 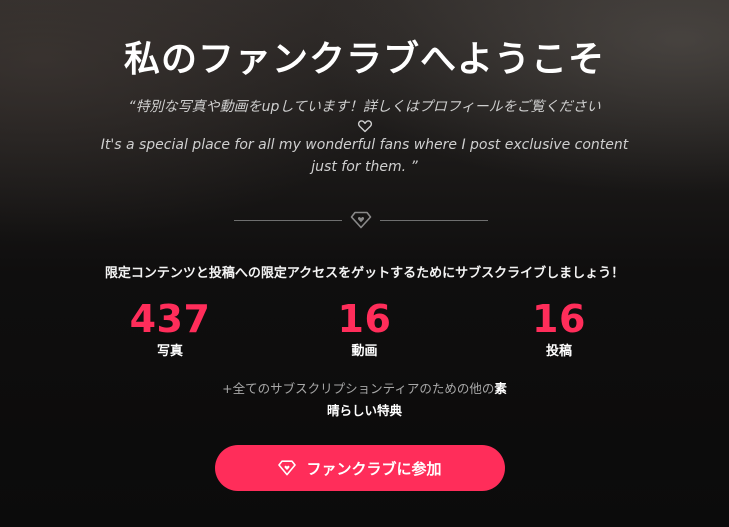 What do you see at coordinates (288, 220) in the screenshot?
I see `divider-line-left` at bounding box center [288, 220].